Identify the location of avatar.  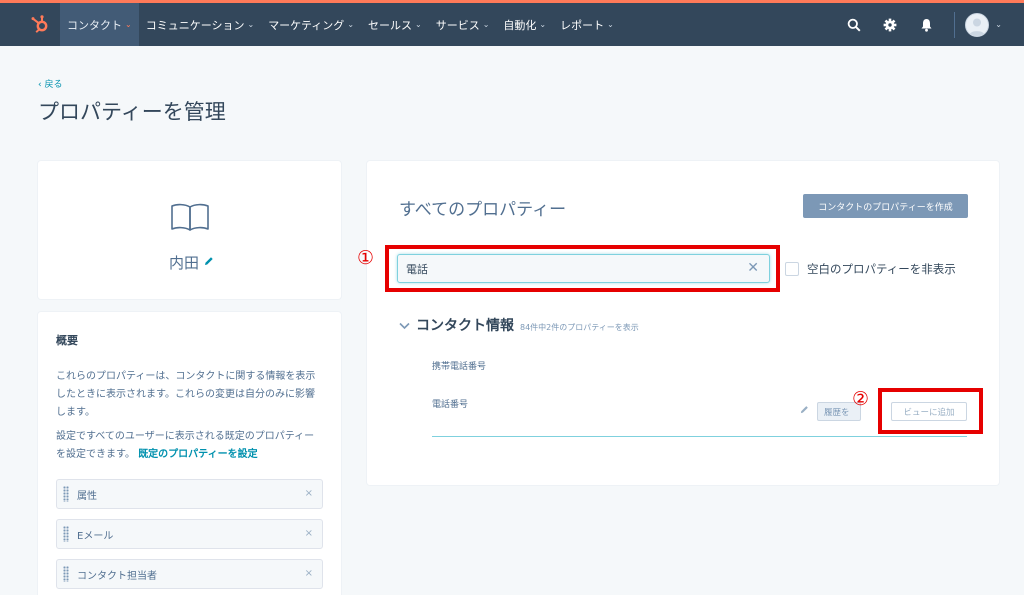
(977, 24).